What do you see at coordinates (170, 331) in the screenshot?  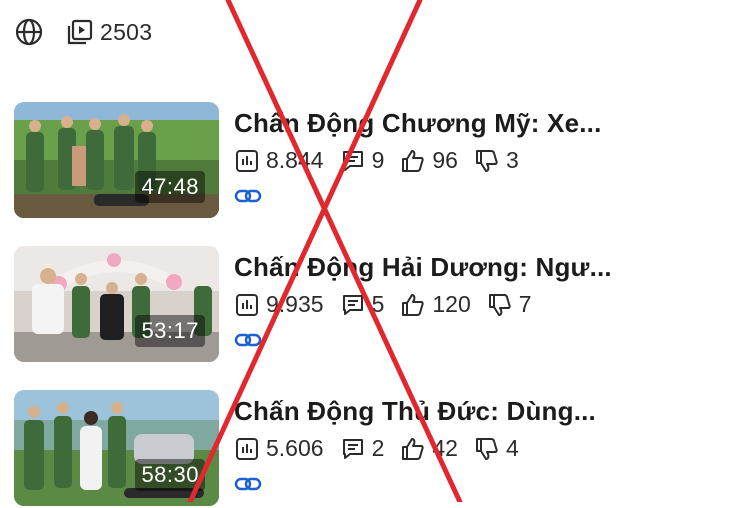 I see `video-duration: 53:17` at bounding box center [170, 331].